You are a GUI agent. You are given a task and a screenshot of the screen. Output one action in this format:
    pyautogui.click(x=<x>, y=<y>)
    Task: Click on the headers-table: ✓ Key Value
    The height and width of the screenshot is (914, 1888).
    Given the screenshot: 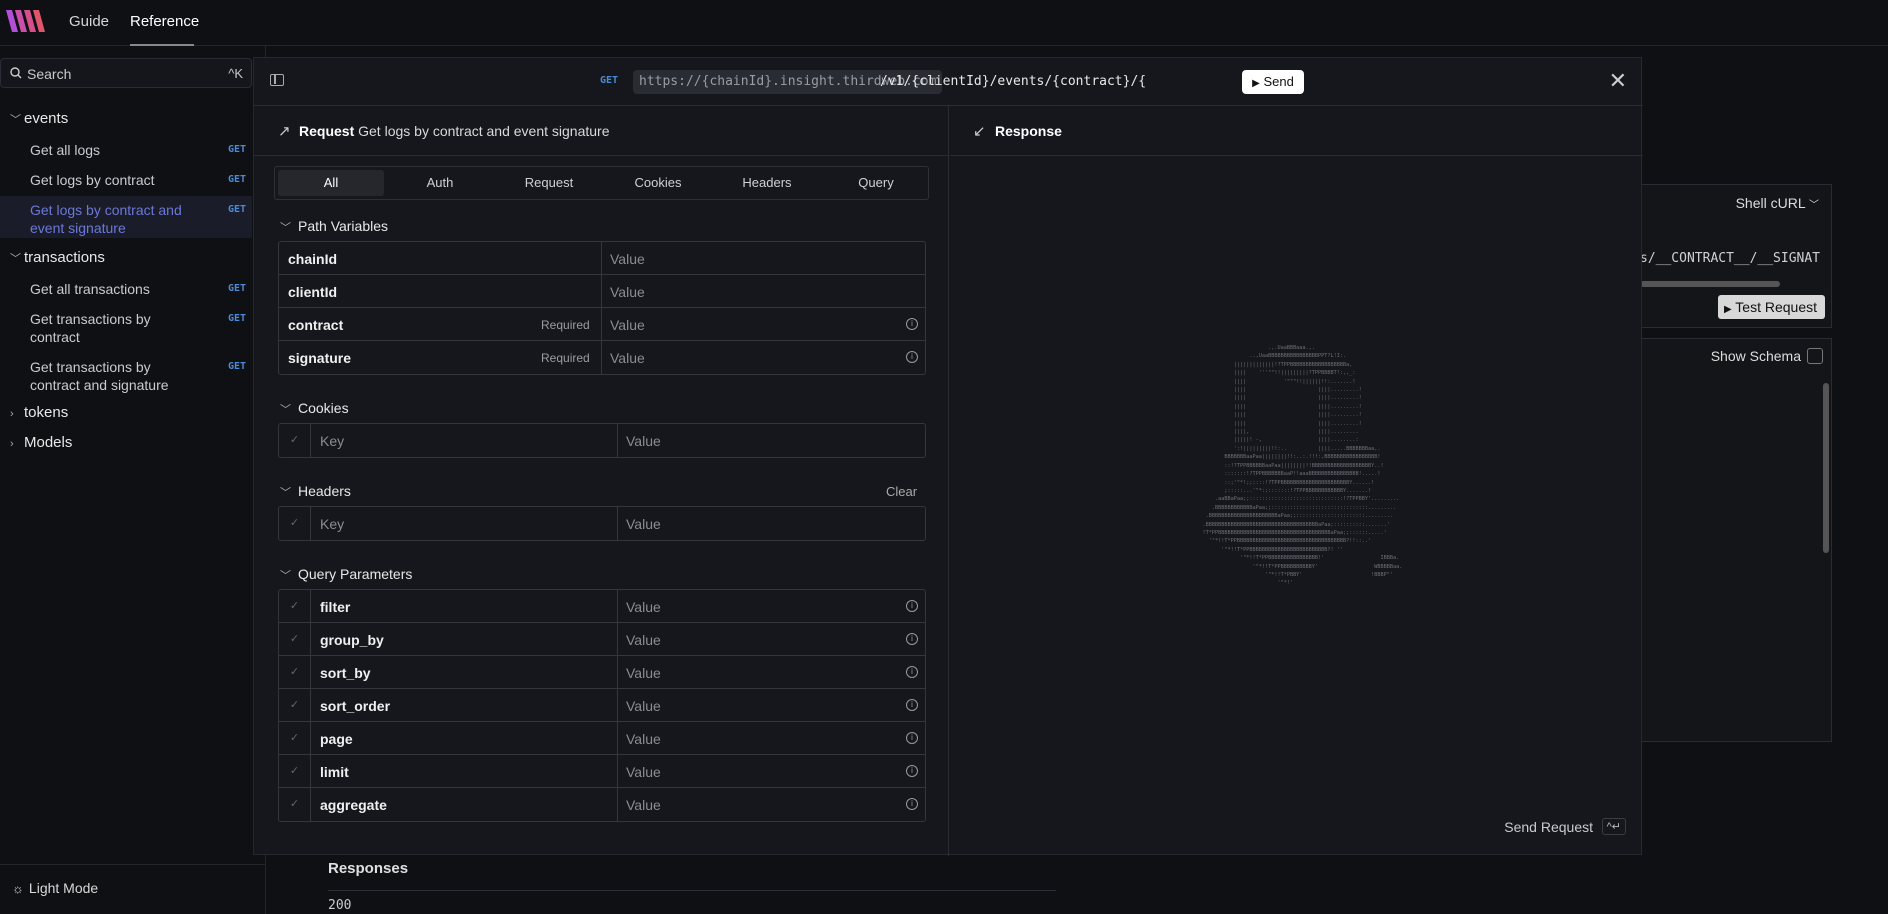 What is the action you would take?
    pyautogui.click(x=602, y=523)
    